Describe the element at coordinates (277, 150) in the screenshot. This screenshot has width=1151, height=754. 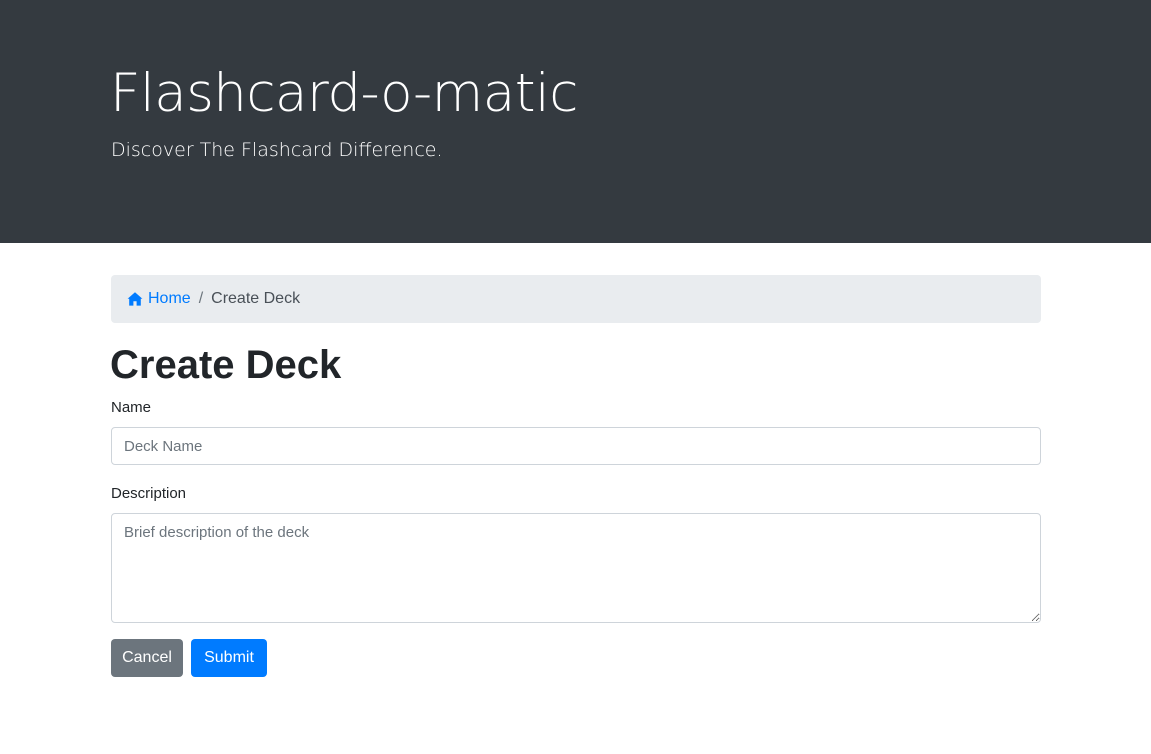
I see `app-subtitle: Discover The Flashcard Difference.` at that location.